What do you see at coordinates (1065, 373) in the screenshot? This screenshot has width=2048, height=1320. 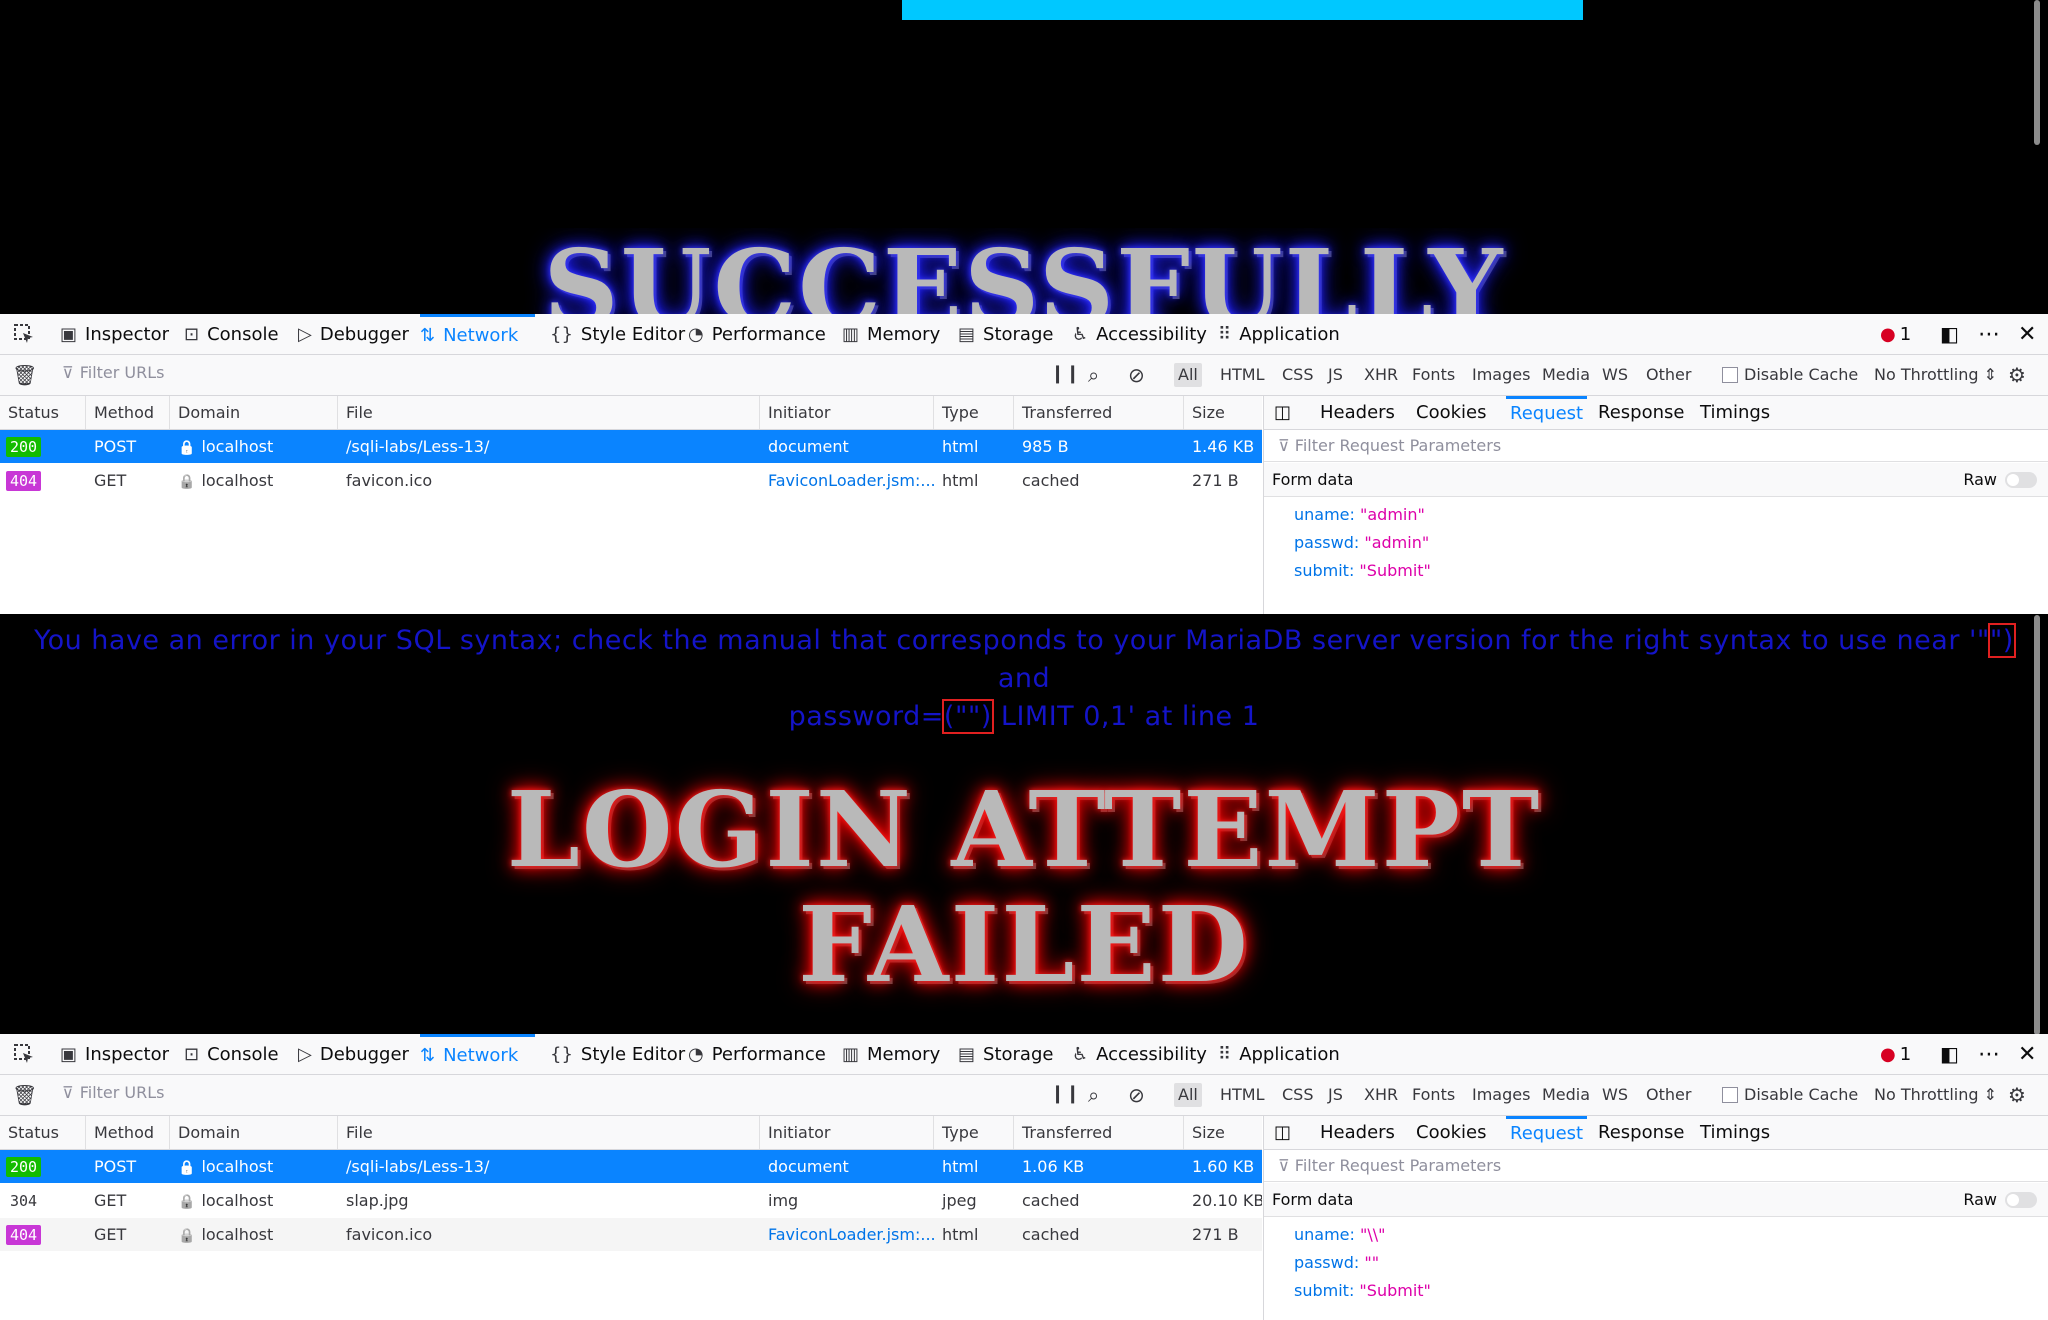 I see `pause-icon: ❙❙` at bounding box center [1065, 373].